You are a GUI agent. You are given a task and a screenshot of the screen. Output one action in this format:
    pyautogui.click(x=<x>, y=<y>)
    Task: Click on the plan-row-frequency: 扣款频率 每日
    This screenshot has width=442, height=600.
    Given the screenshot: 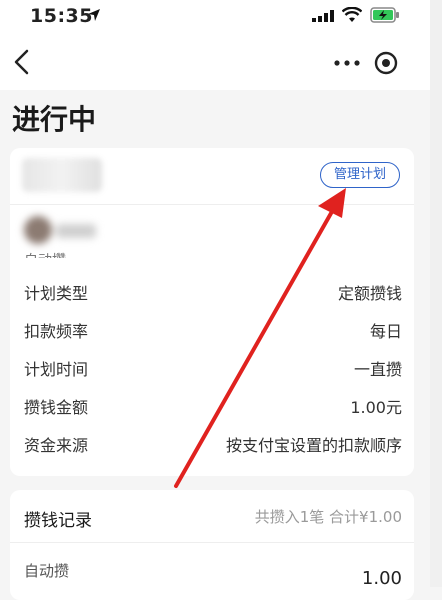 What is the action you would take?
    pyautogui.click(x=213, y=331)
    